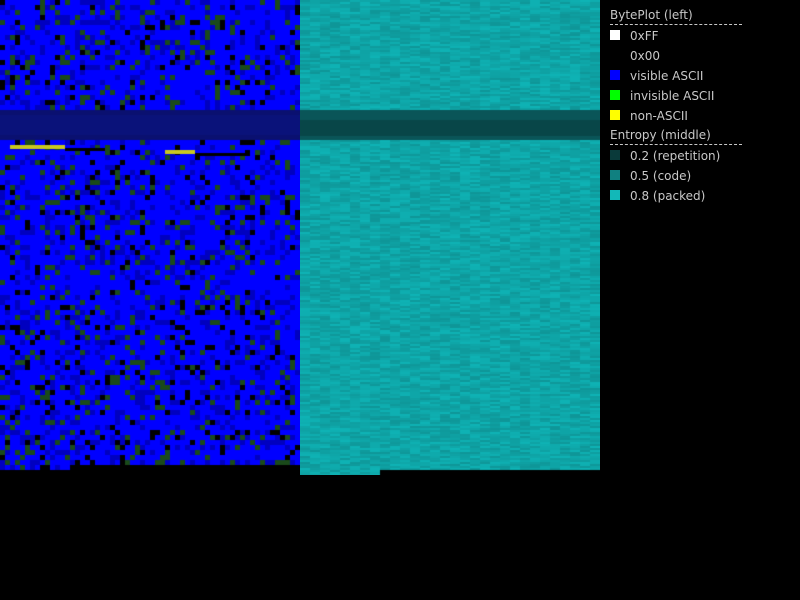  I want to click on legend-item-code: 0.5 (code), so click(676, 176).